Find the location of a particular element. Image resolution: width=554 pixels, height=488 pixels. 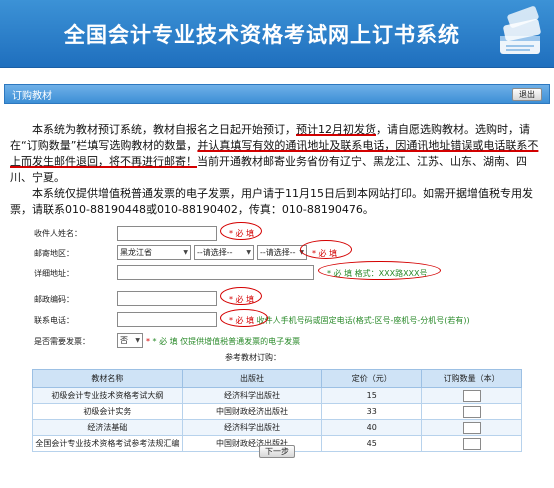

invoice-note-text: * 必 填 仅提供增值税普通发票的电子发票 is located at coordinates (226, 341).